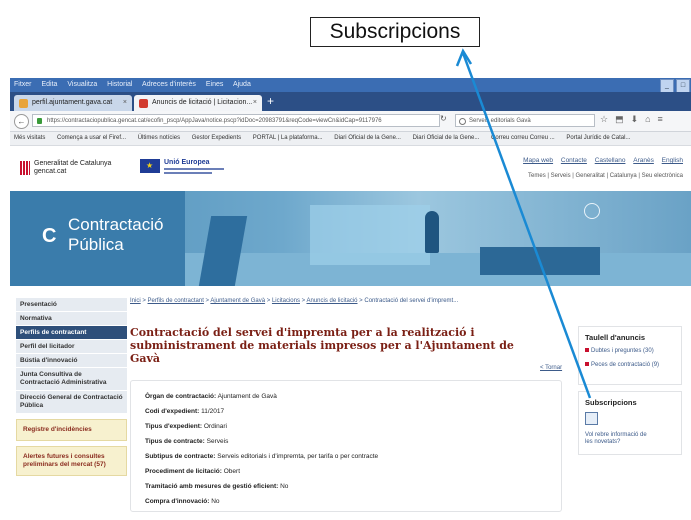  What do you see at coordinates (49, 236) in the screenshot?
I see `contractacio-logo-icon: C` at bounding box center [49, 236].